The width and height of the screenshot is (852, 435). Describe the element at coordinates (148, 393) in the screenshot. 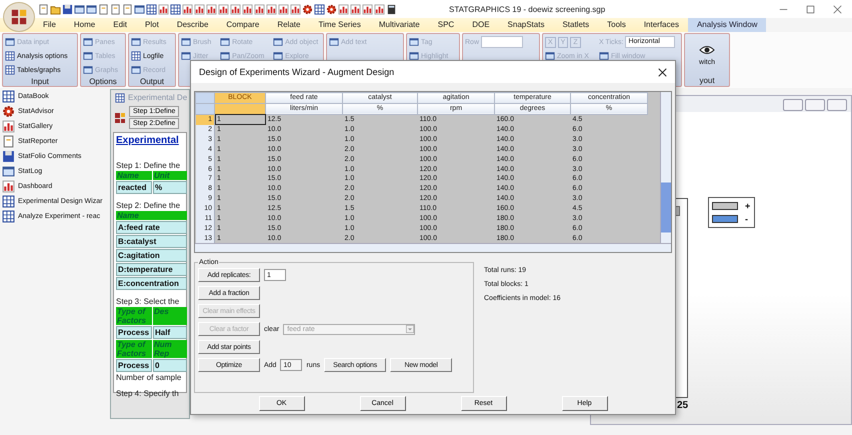

I see `step-text: Step 4: Specify th` at that location.